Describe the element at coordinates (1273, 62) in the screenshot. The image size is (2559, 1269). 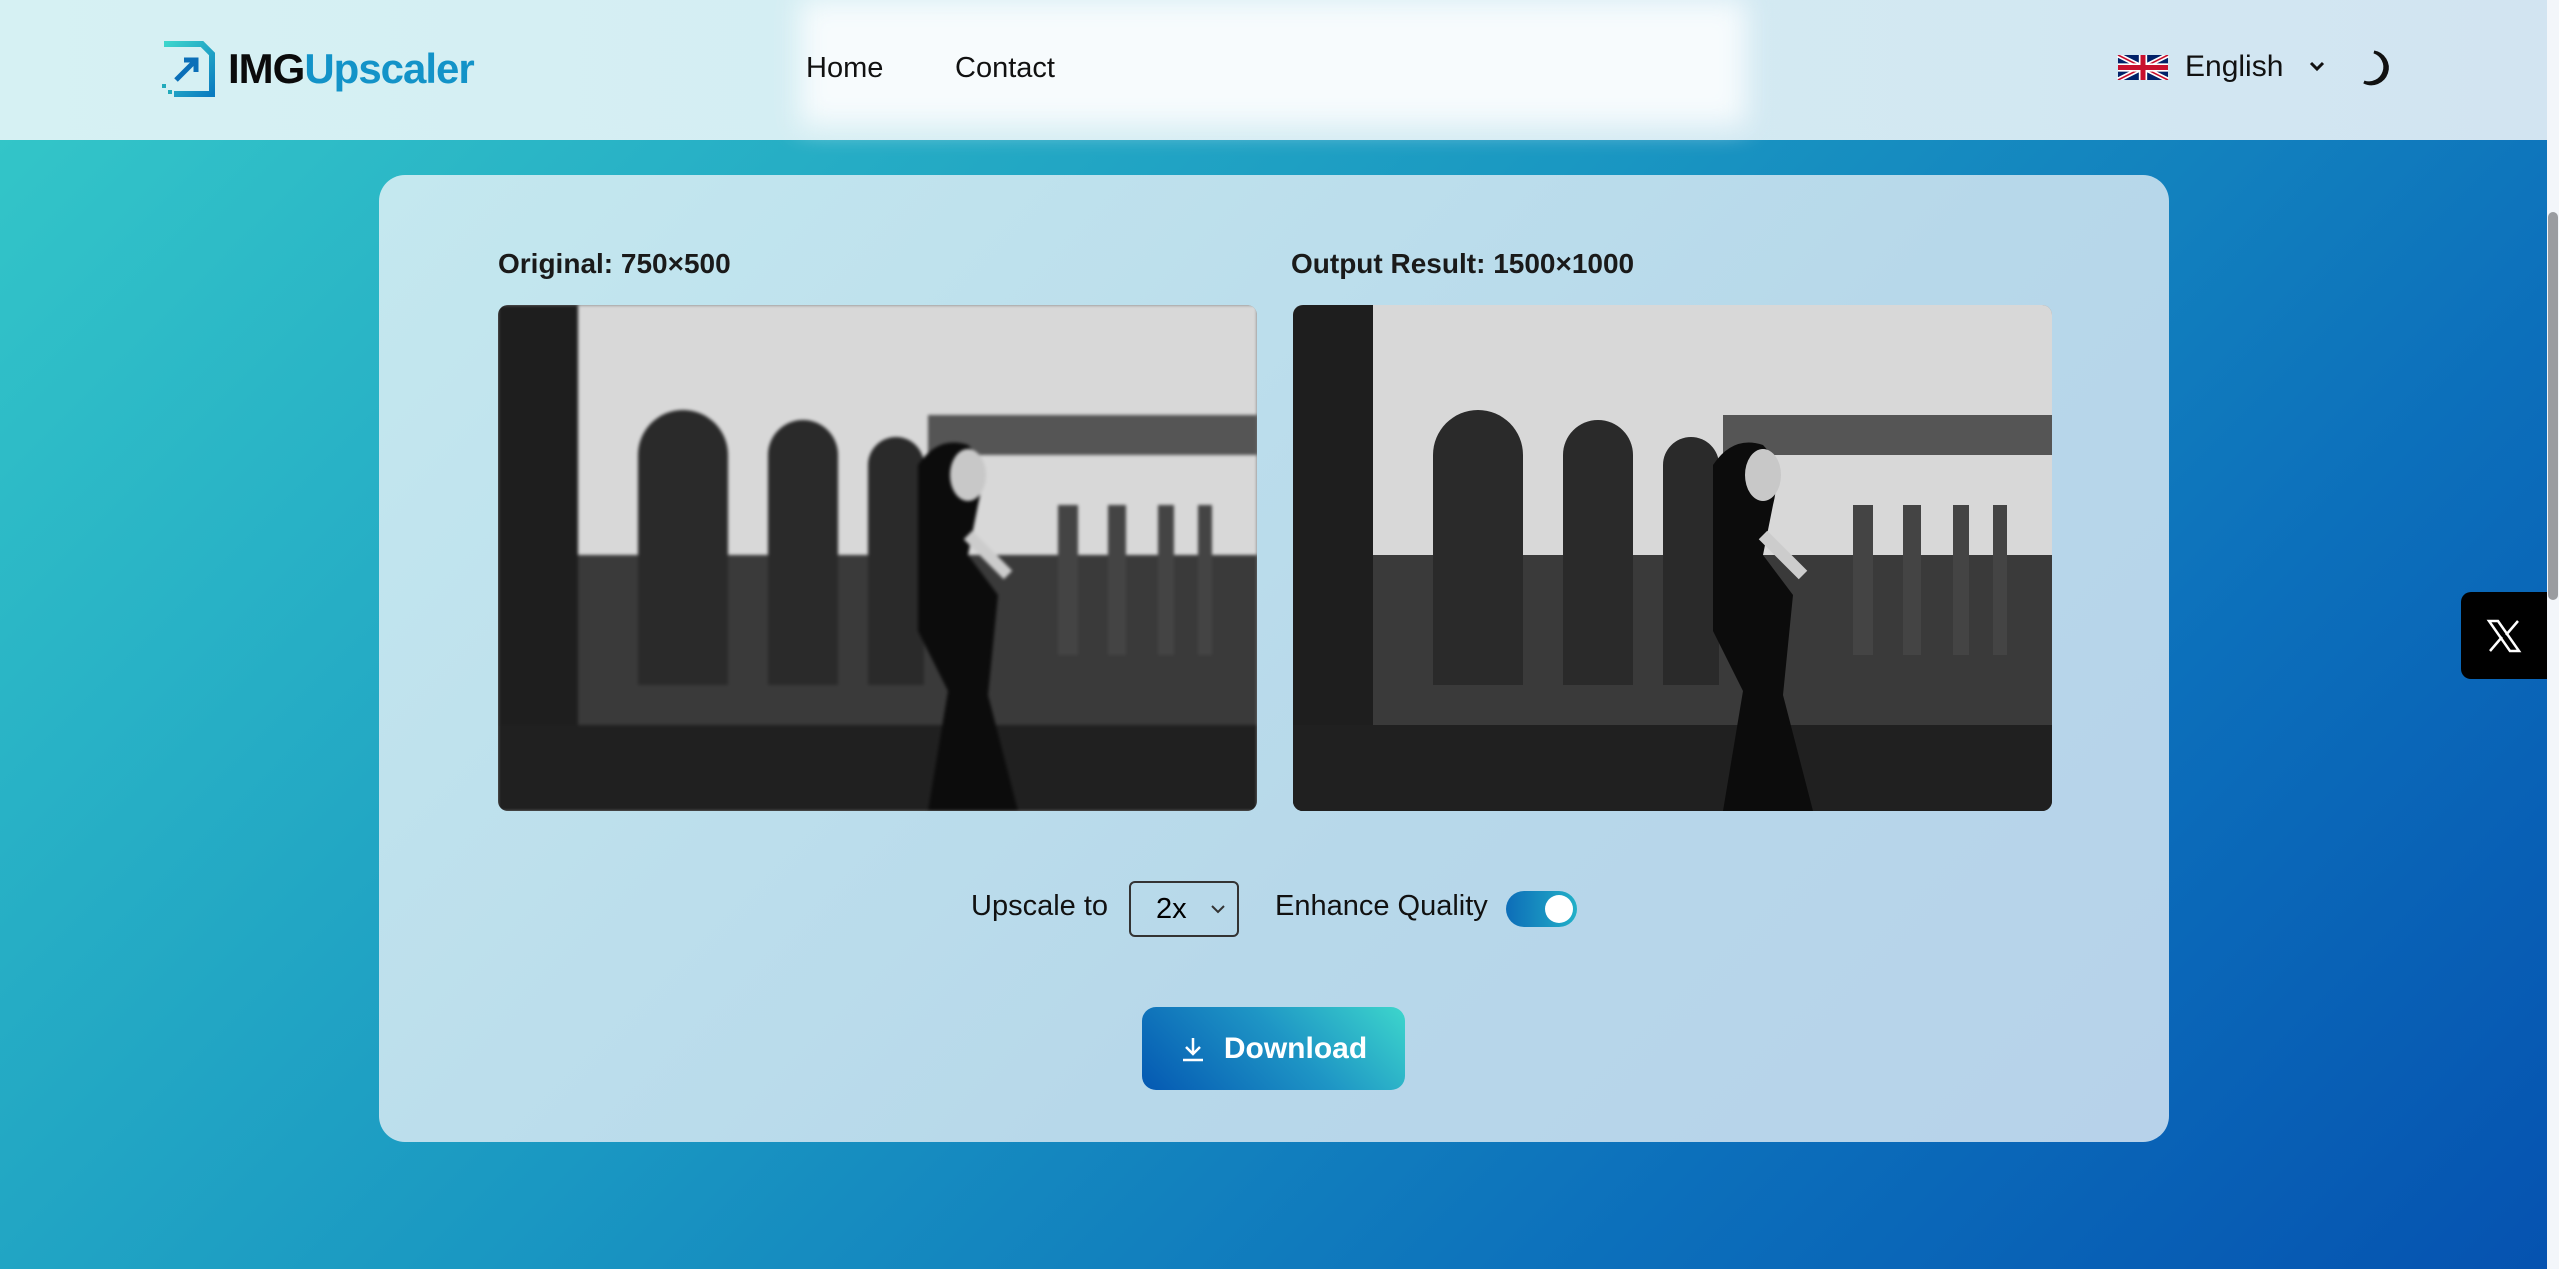
I see `header-glow` at that location.